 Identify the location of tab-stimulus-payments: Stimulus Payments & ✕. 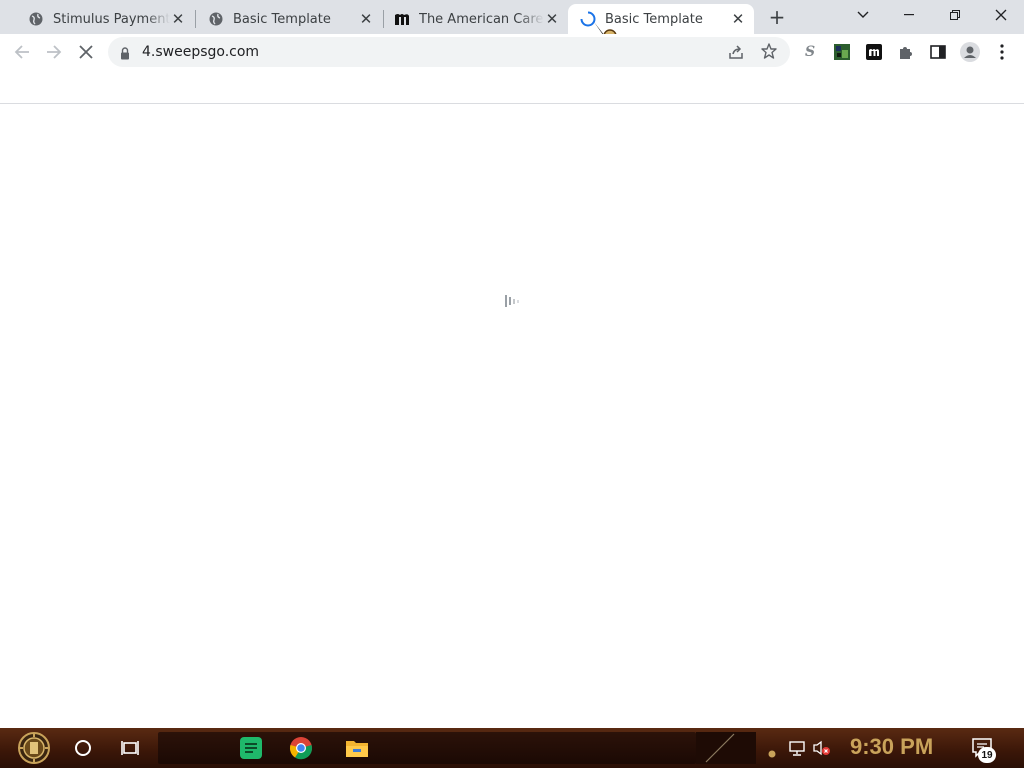
(101, 19).